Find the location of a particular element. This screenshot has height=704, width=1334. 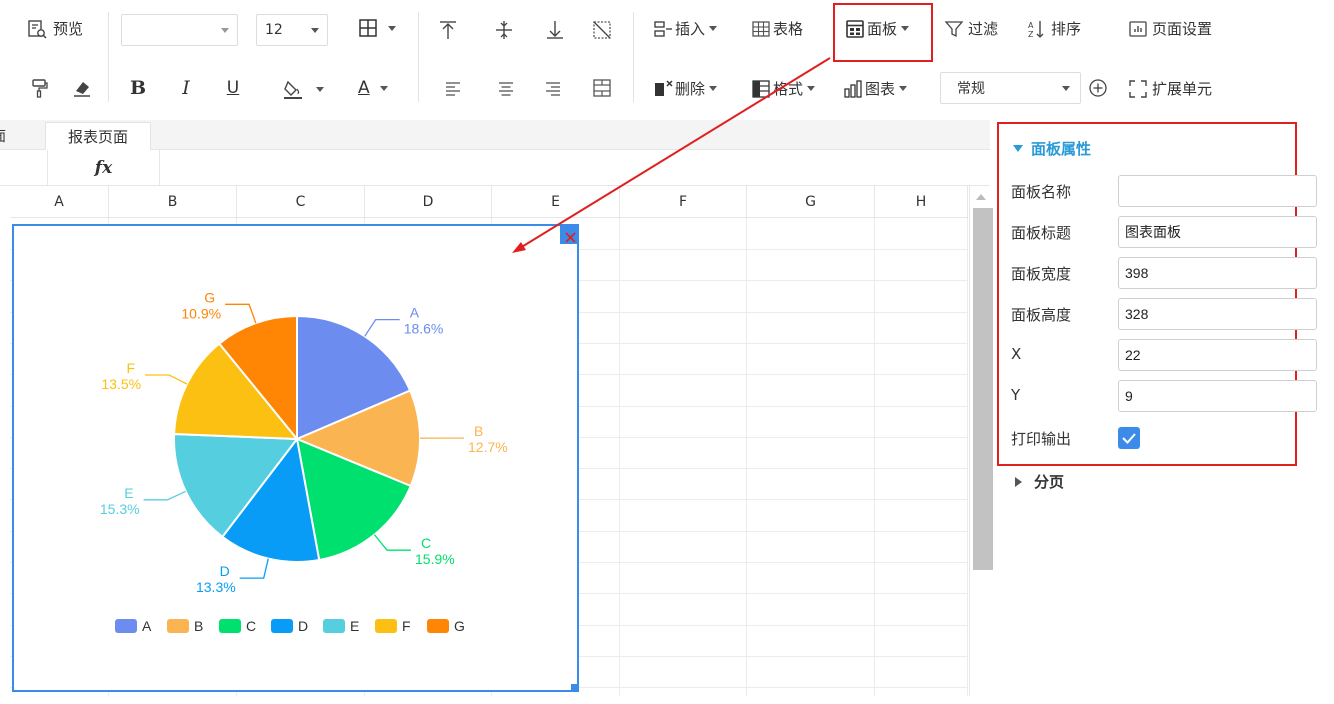

number-format-select: 常规 is located at coordinates (1010, 88).